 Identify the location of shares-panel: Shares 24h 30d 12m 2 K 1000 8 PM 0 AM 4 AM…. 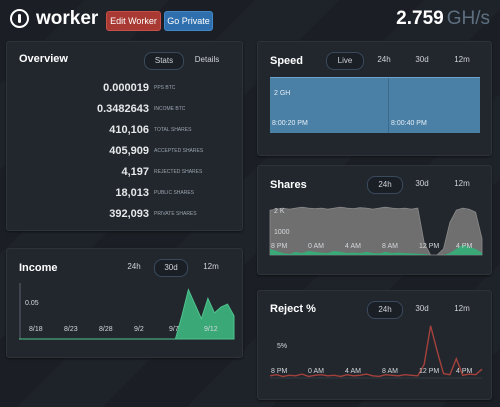
(374, 220).